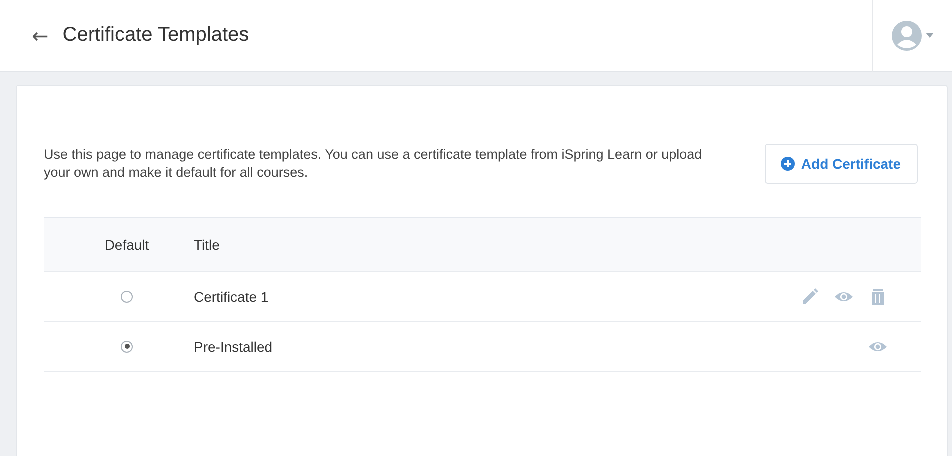 This screenshot has width=952, height=456. What do you see at coordinates (374, 164) in the screenshot?
I see `intro-text: Use this page to manage certificate templates. You can use a certificate template from iSpring Learn or upload your own and make it default for all courses.` at bounding box center [374, 164].